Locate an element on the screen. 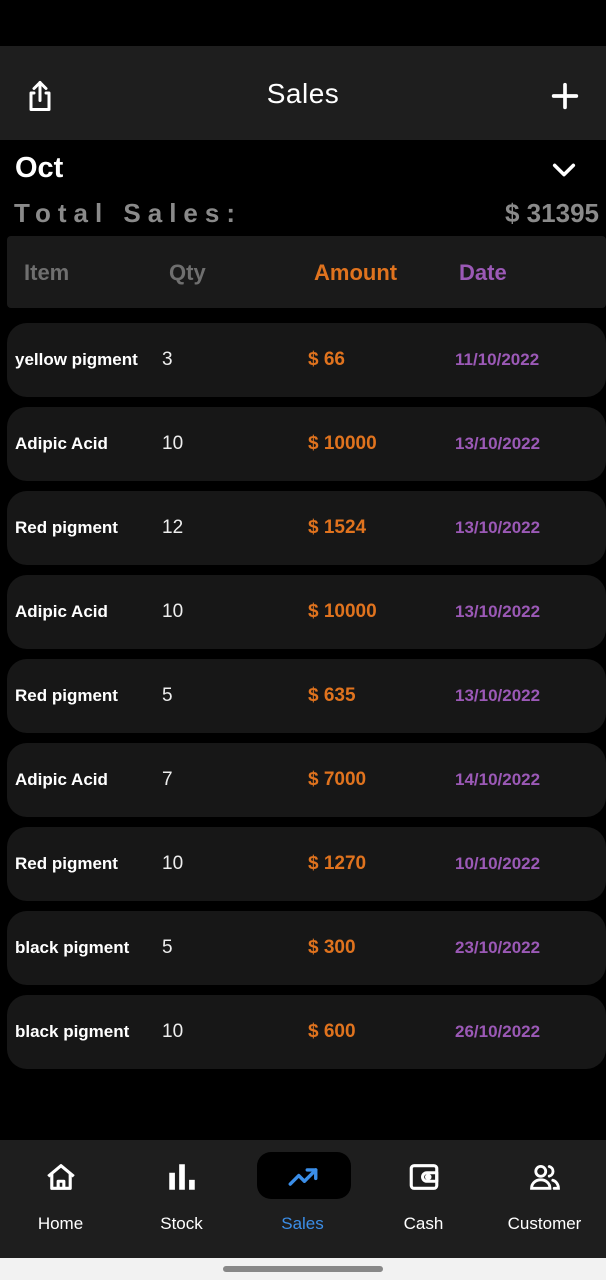 The width and height of the screenshot is (606, 1280). column-header-item: Item is located at coordinates (47, 272).